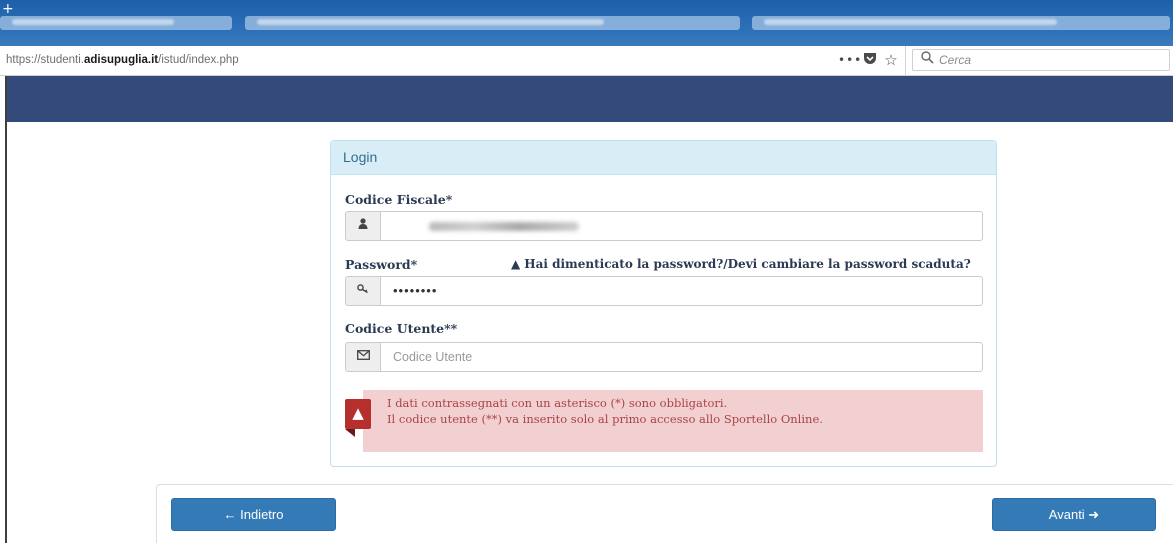  What do you see at coordinates (891, 60) in the screenshot?
I see `star-icon: ☆` at bounding box center [891, 60].